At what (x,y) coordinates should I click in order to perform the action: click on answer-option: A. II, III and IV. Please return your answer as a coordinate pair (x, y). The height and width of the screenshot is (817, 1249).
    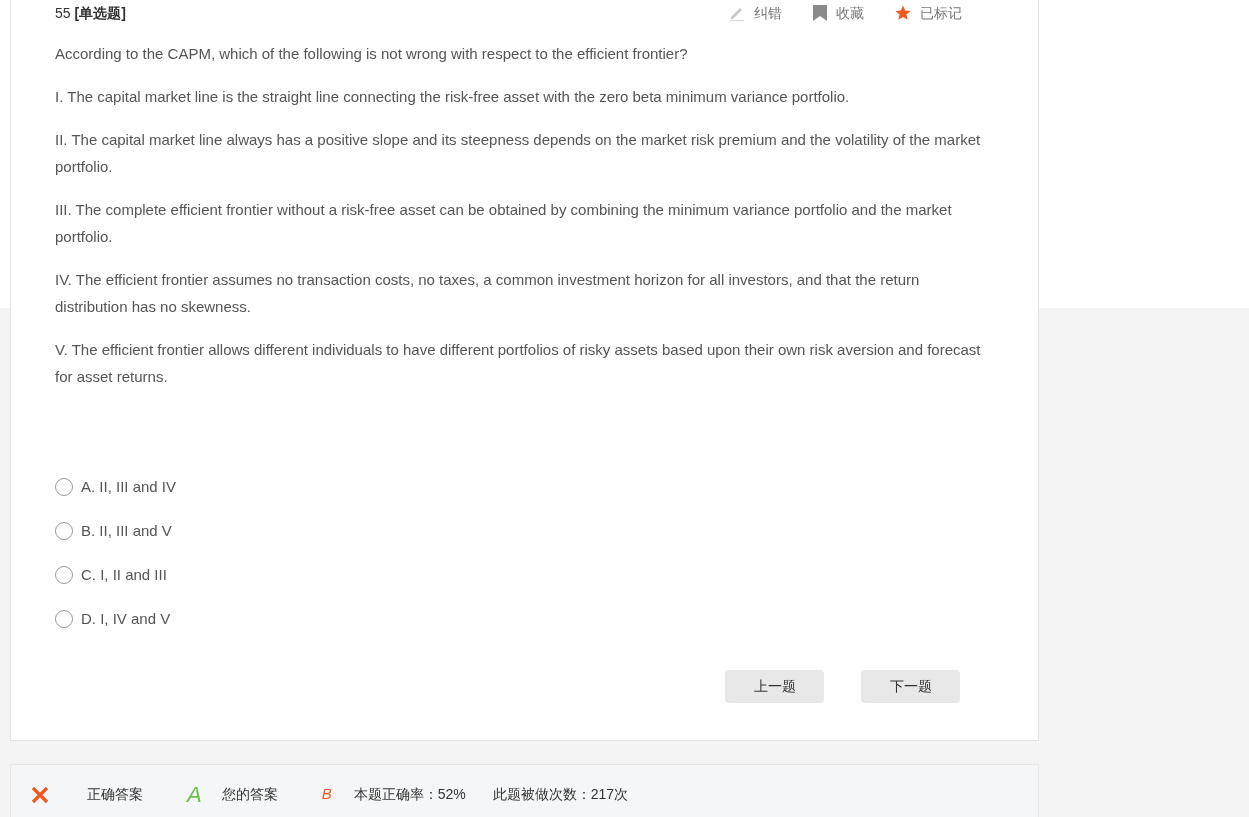
    Looking at the image, I should click on (116, 487).